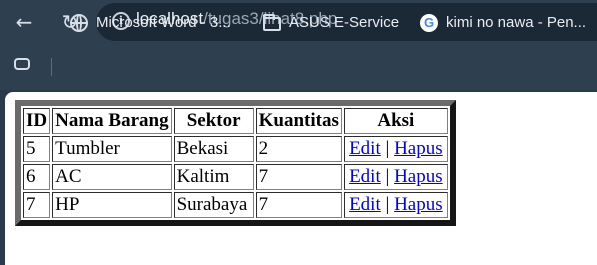 The width and height of the screenshot is (597, 265). Describe the element at coordinates (51, 67) in the screenshot. I see `bookmarks-divider` at that location.